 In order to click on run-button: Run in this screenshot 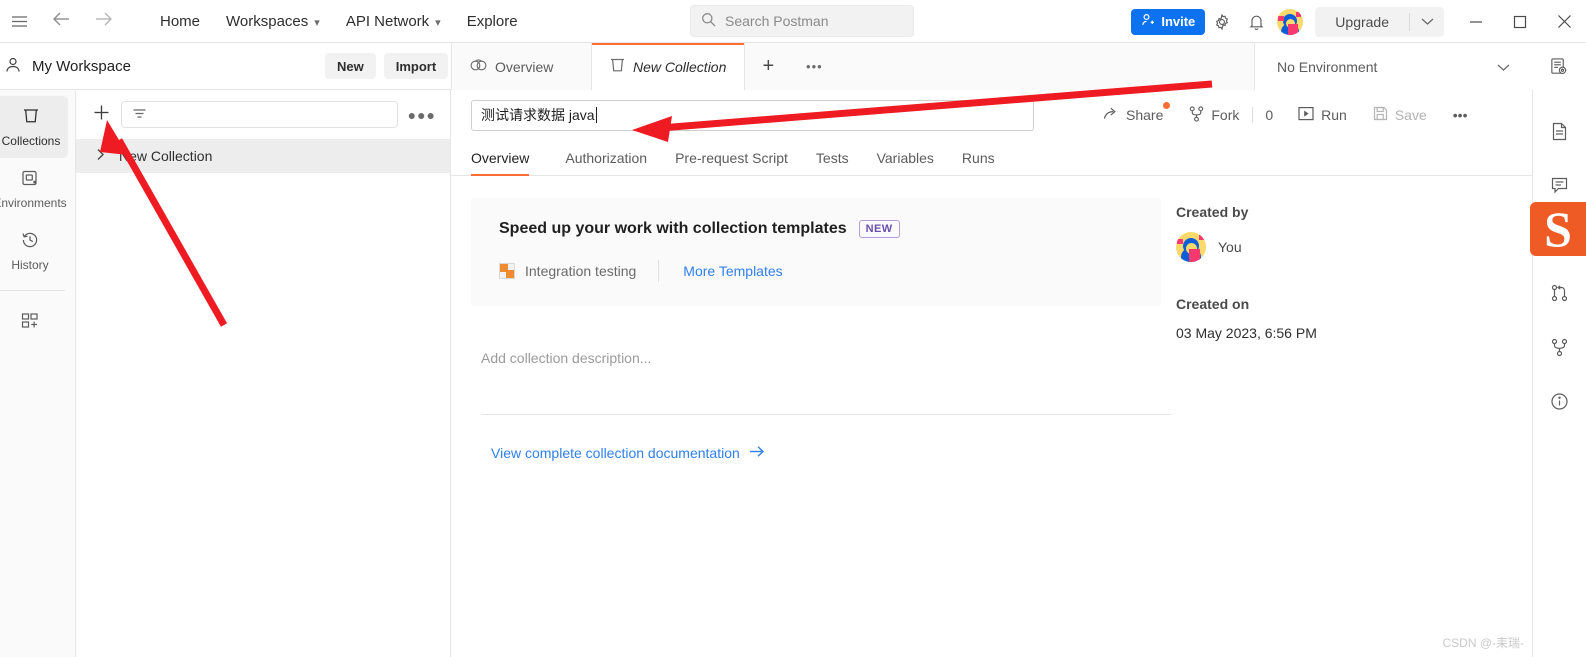, I will do `click(1322, 115)`.